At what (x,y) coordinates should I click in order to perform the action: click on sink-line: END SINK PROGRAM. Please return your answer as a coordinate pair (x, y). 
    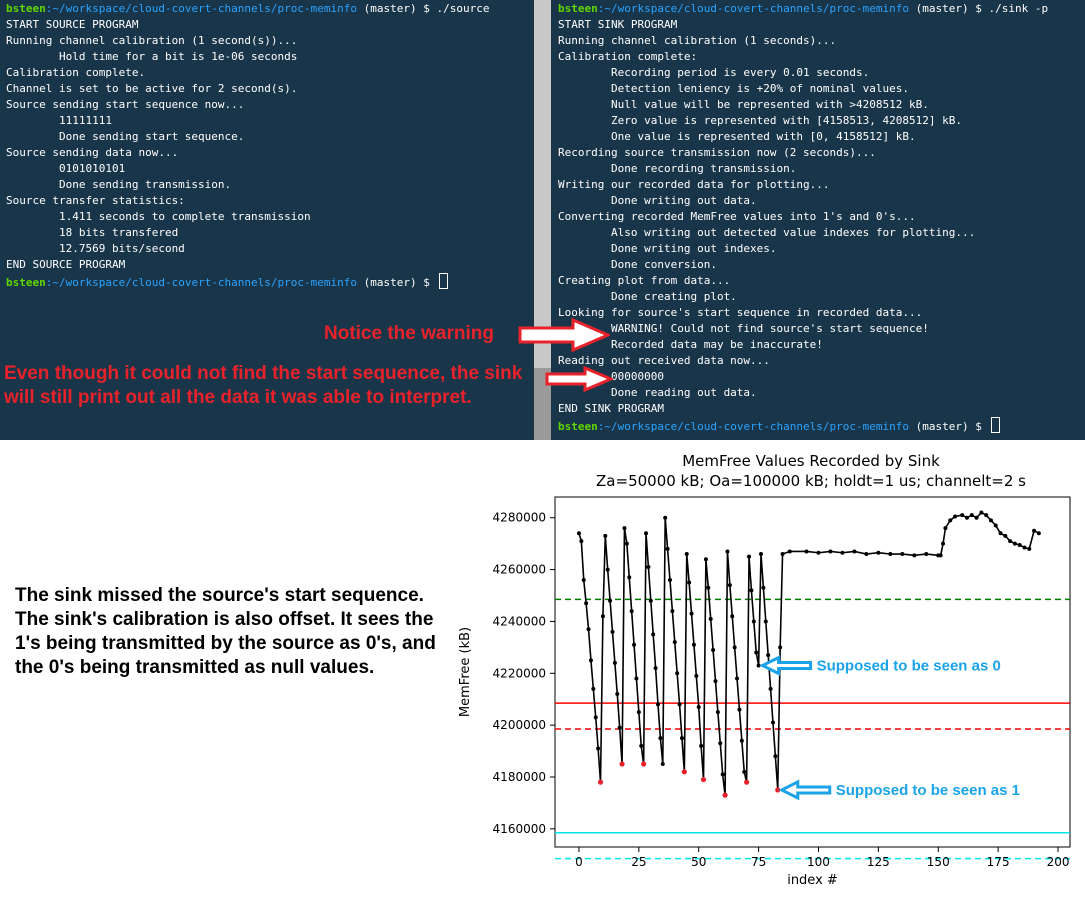
    Looking at the image, I should click on (611, 408).